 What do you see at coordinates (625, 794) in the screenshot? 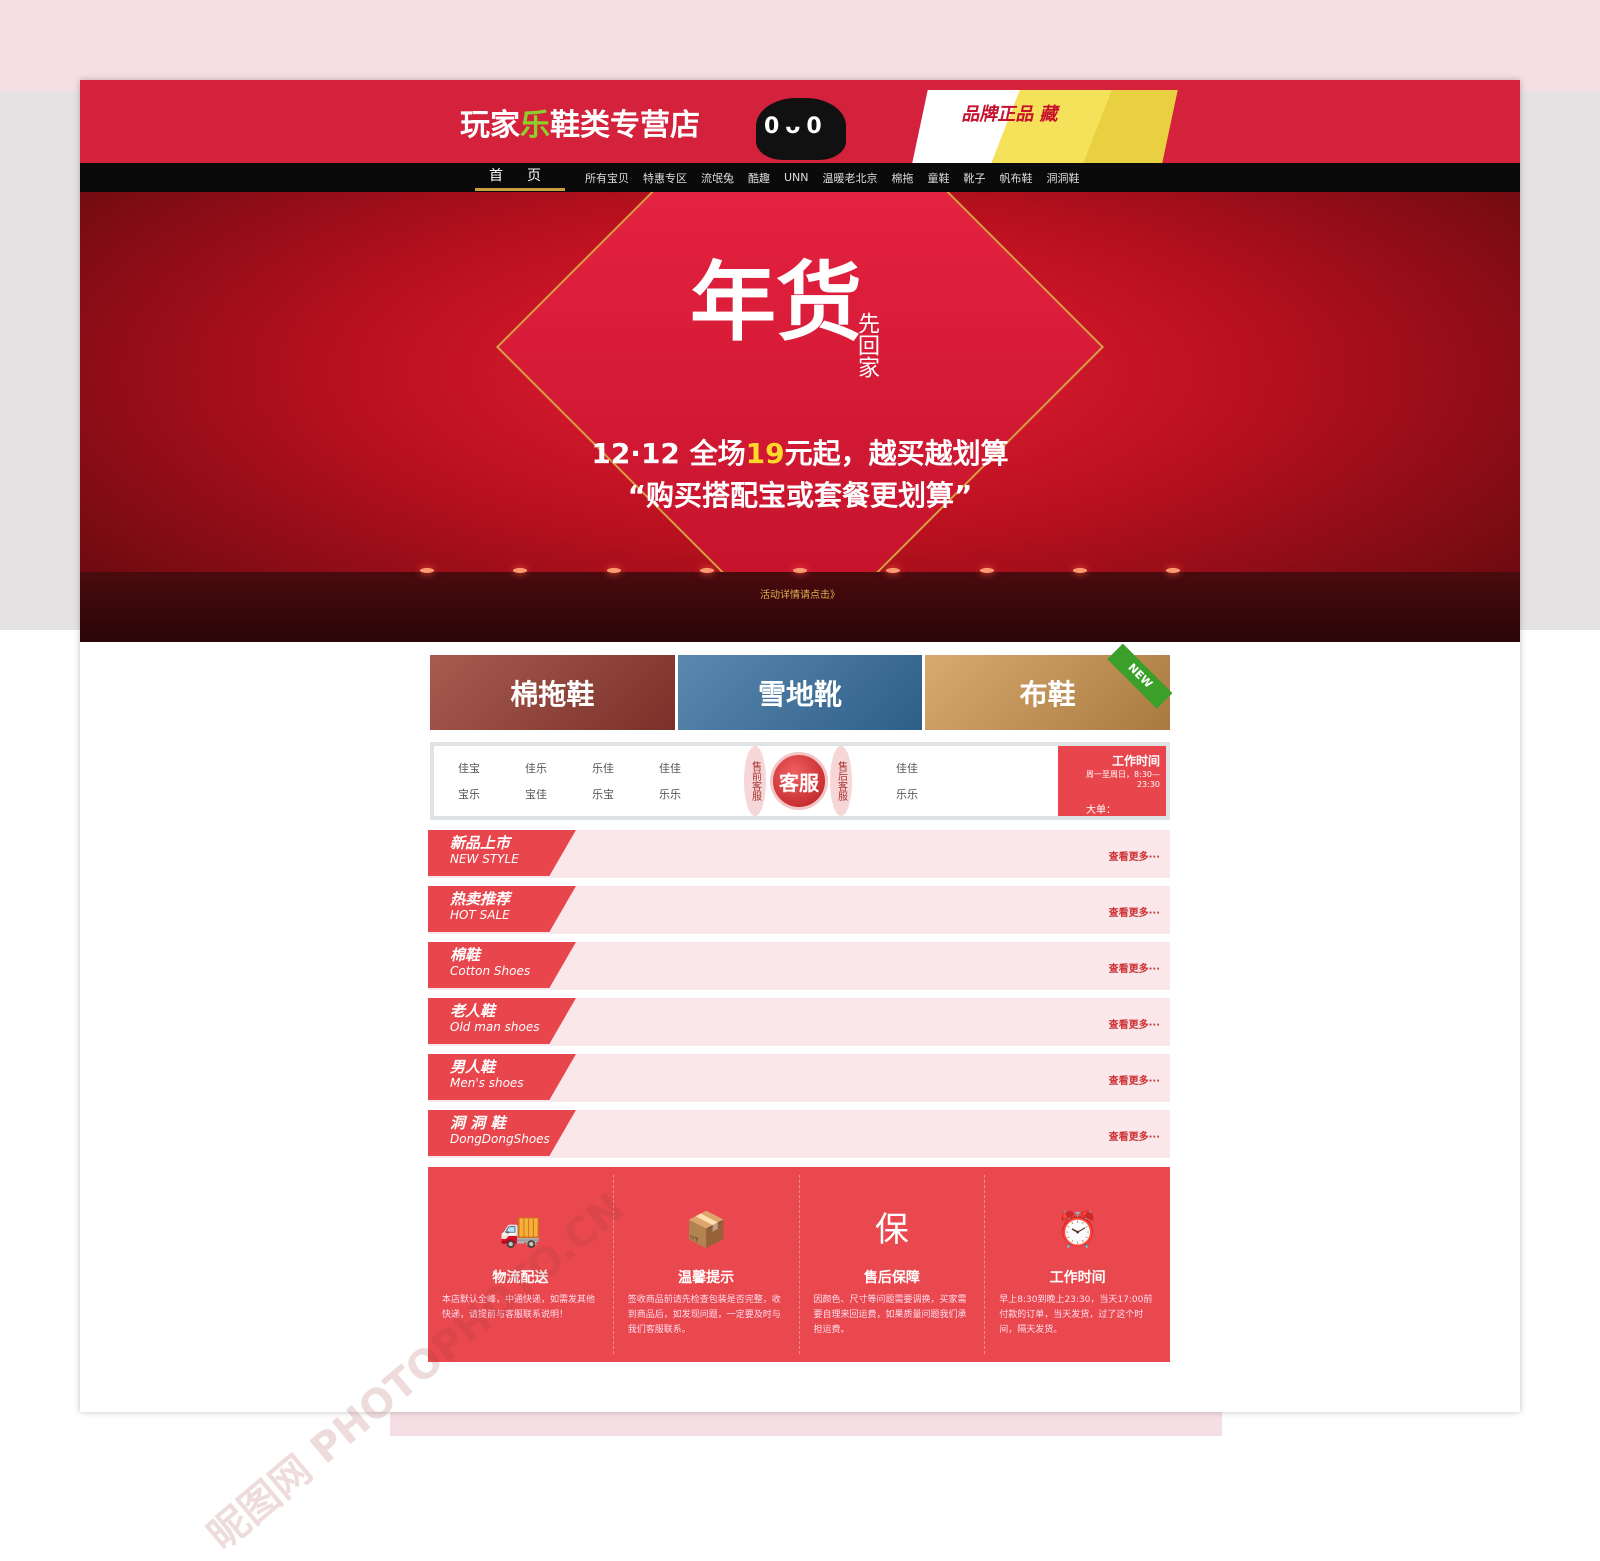
I see `agent-link: 乐宝` at bounding box center [625, 794].